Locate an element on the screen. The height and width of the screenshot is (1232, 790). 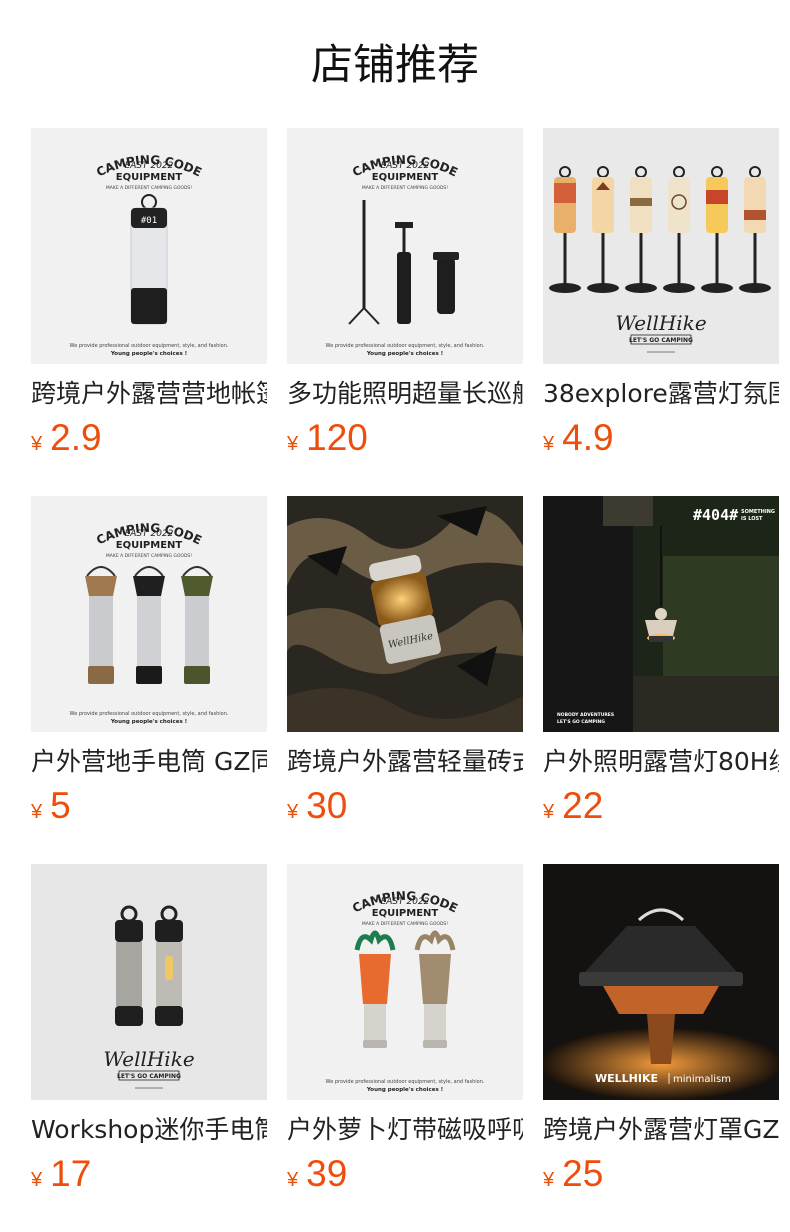
section-title: 店铺推荐 is located at coordinates (394, 64).